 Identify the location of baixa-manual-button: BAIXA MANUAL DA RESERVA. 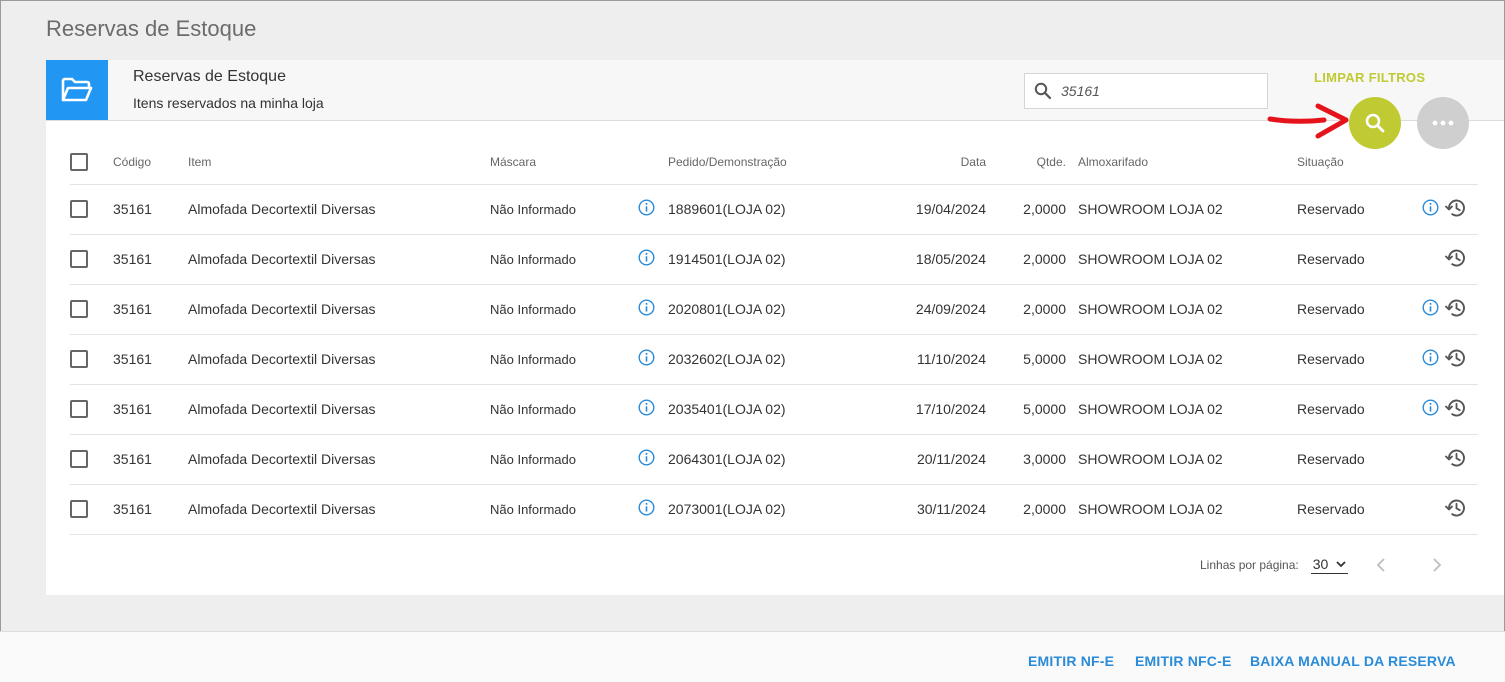
(1353, 661).